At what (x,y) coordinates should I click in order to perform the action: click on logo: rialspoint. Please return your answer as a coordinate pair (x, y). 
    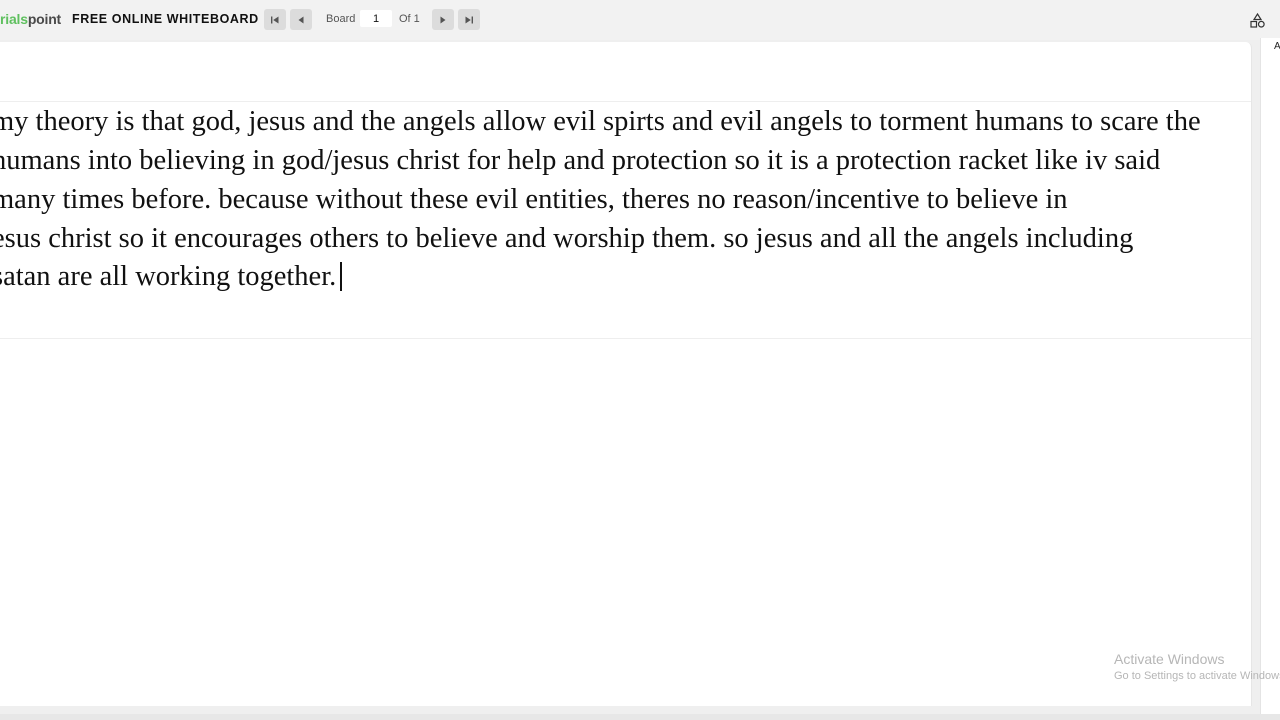
    Looking at the image, I should click on (30, 20).